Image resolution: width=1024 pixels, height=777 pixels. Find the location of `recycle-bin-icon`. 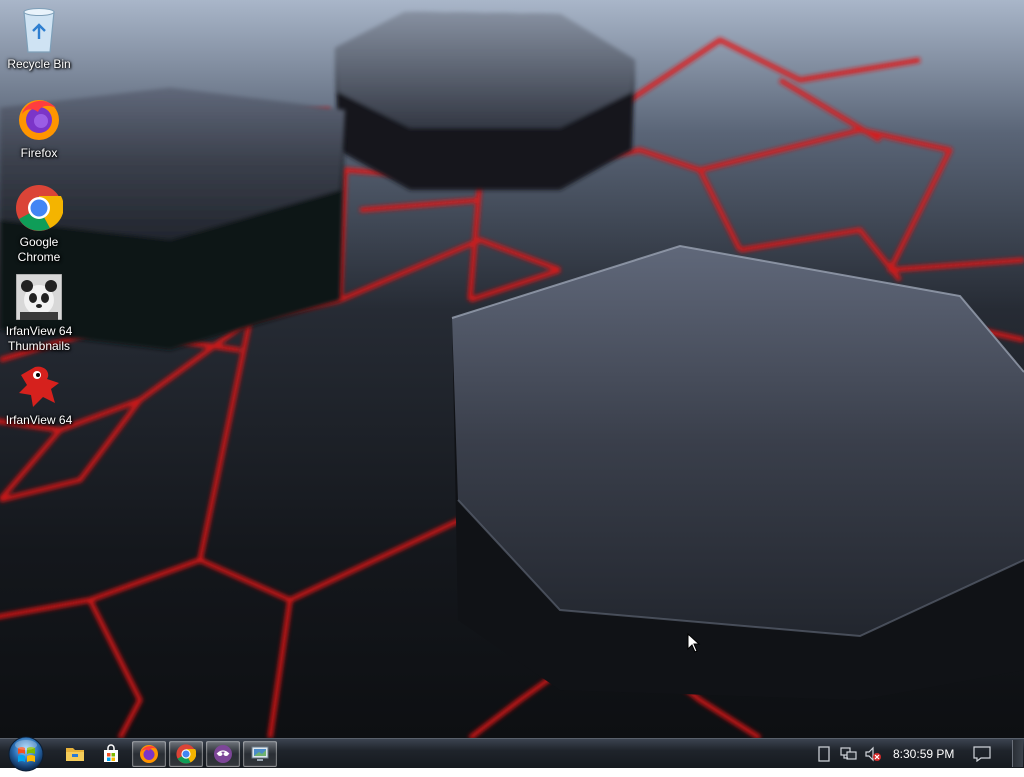

recycle-bin-icon is located at coordinates (39, 30).